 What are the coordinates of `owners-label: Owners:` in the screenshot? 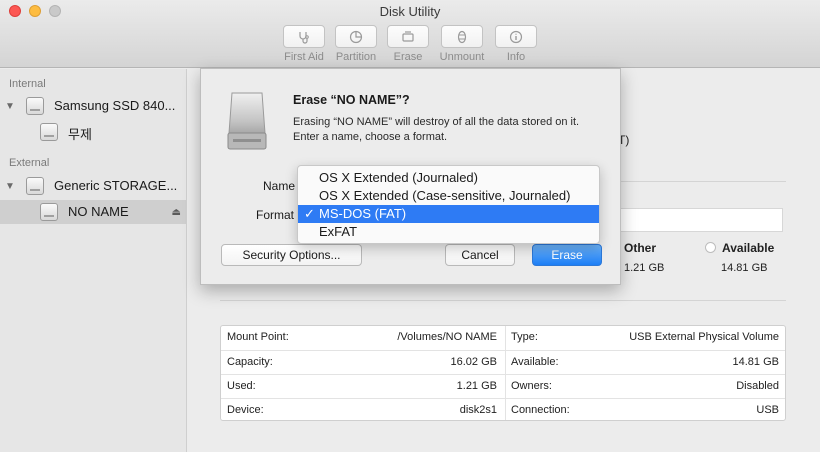 It's located at (531, 386).